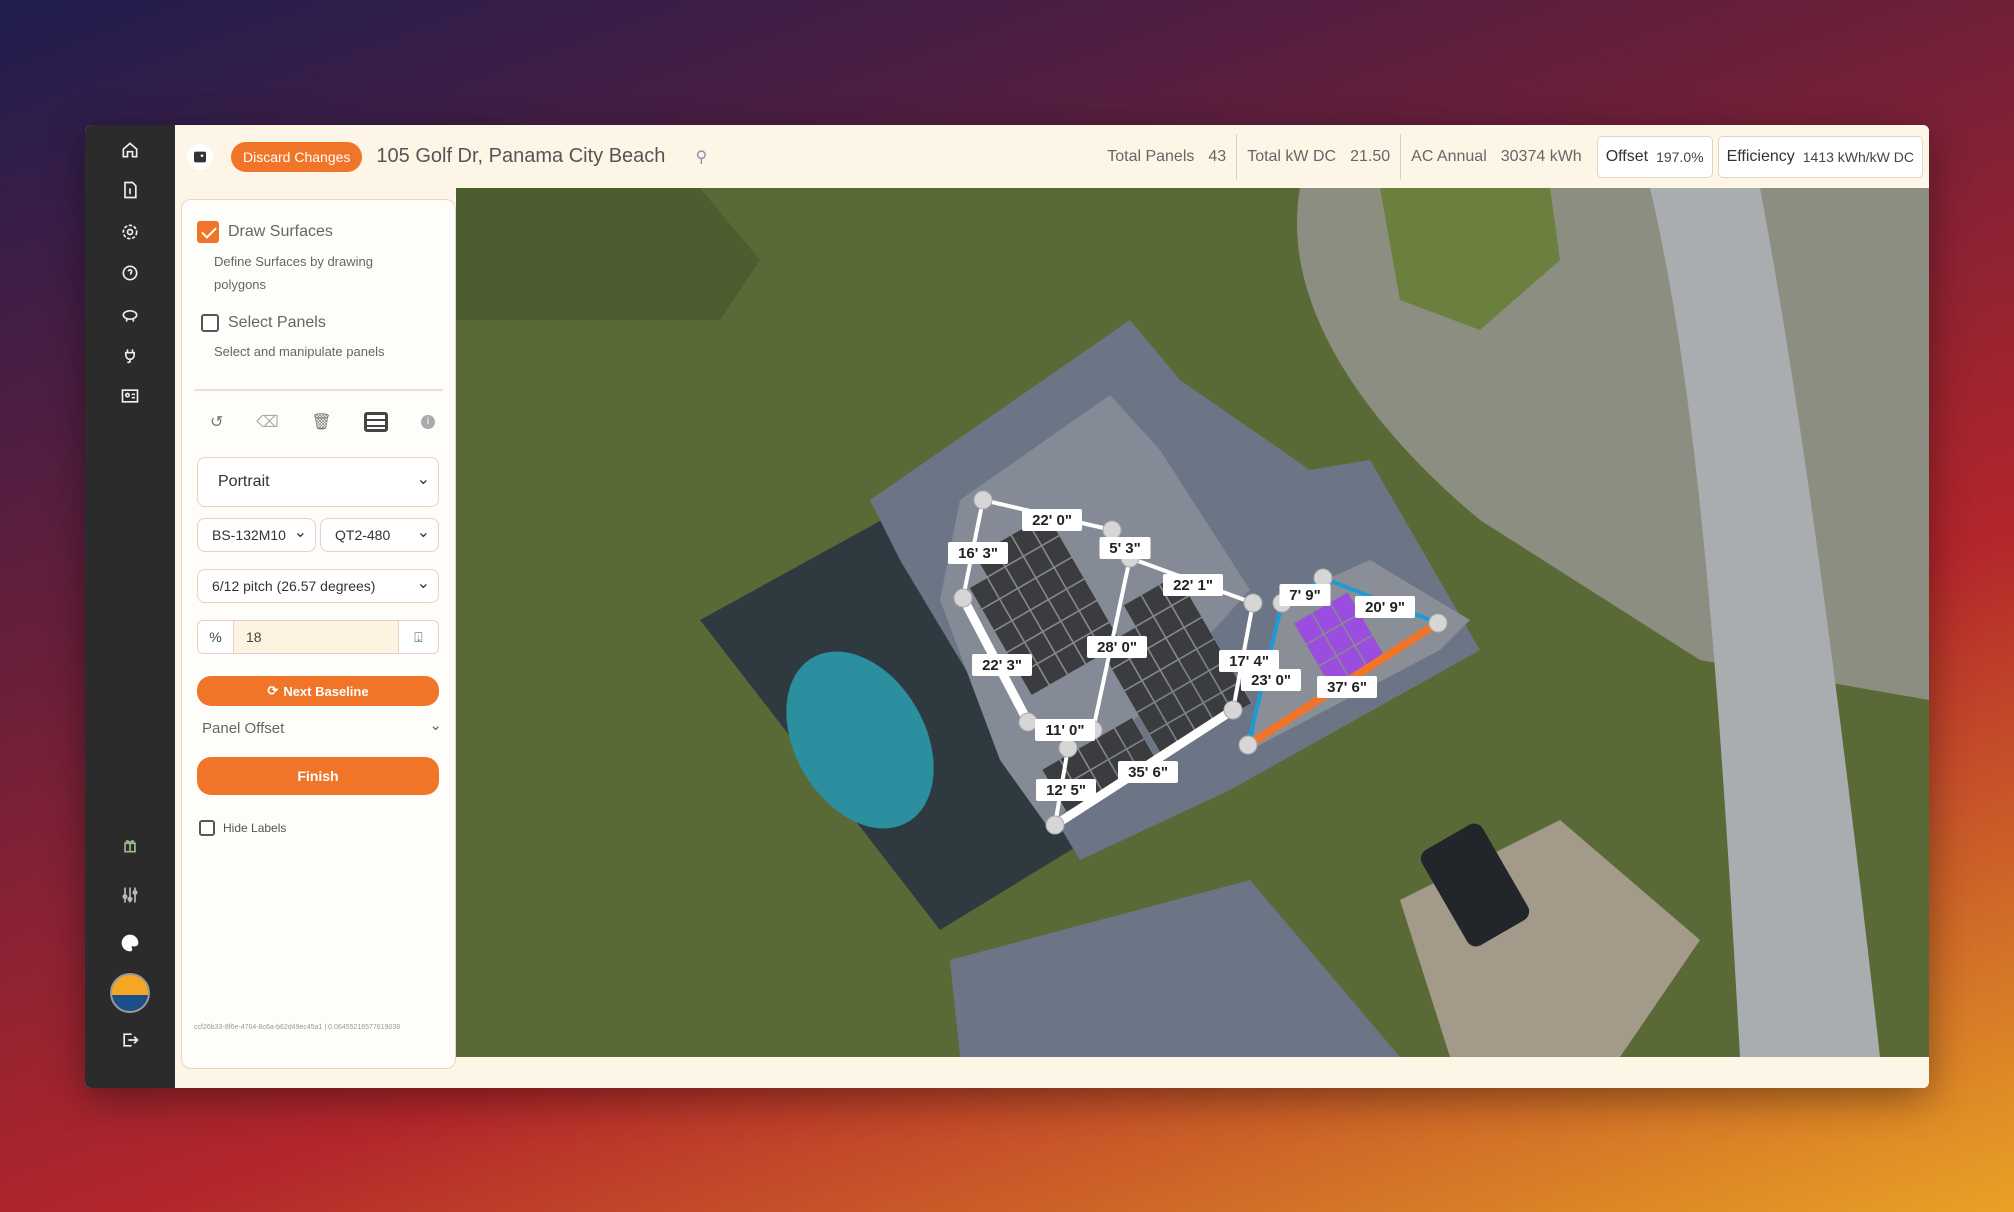 Image resolution: width=2014 pixels, height=1212 pixels. I want to click on stat-label: AC Annual, so click(1449, 156).